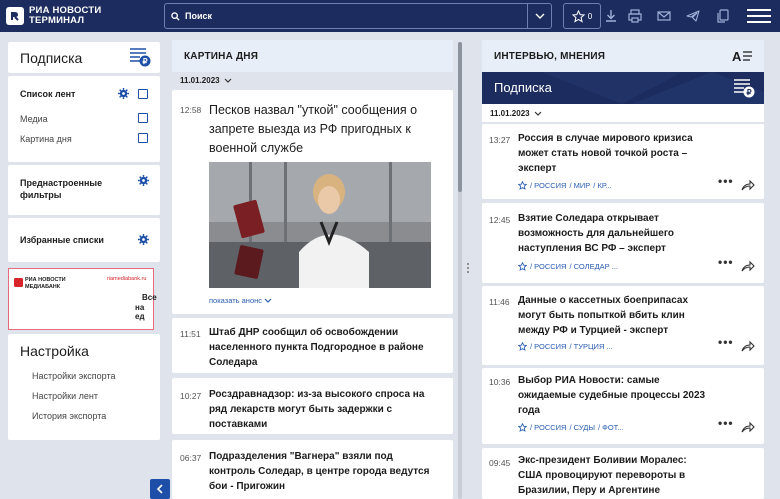  Describe the element at coordinates (84, 240) in the screenshot. I see `favorite-lists-panel: Избранные списки` at that location.